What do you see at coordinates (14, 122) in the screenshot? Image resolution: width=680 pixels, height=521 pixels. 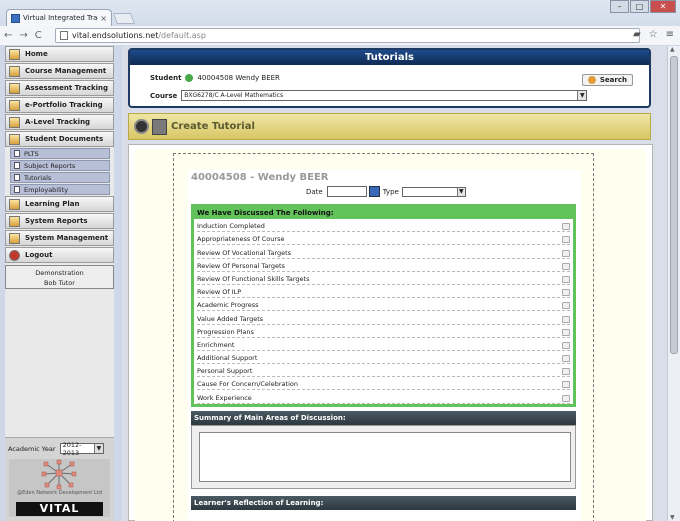 I see `alevel-icon` at bounding box center [14, 122].